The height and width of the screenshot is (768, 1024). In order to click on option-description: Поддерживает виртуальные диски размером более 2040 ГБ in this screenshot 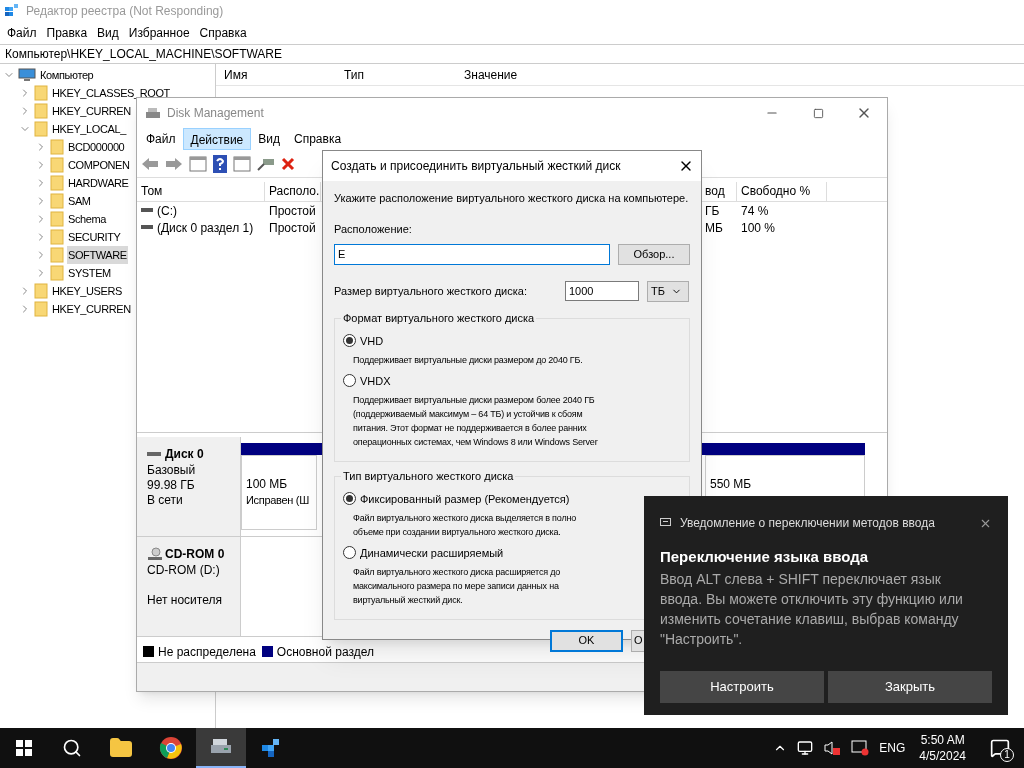, I will do `click(474, 400)`.